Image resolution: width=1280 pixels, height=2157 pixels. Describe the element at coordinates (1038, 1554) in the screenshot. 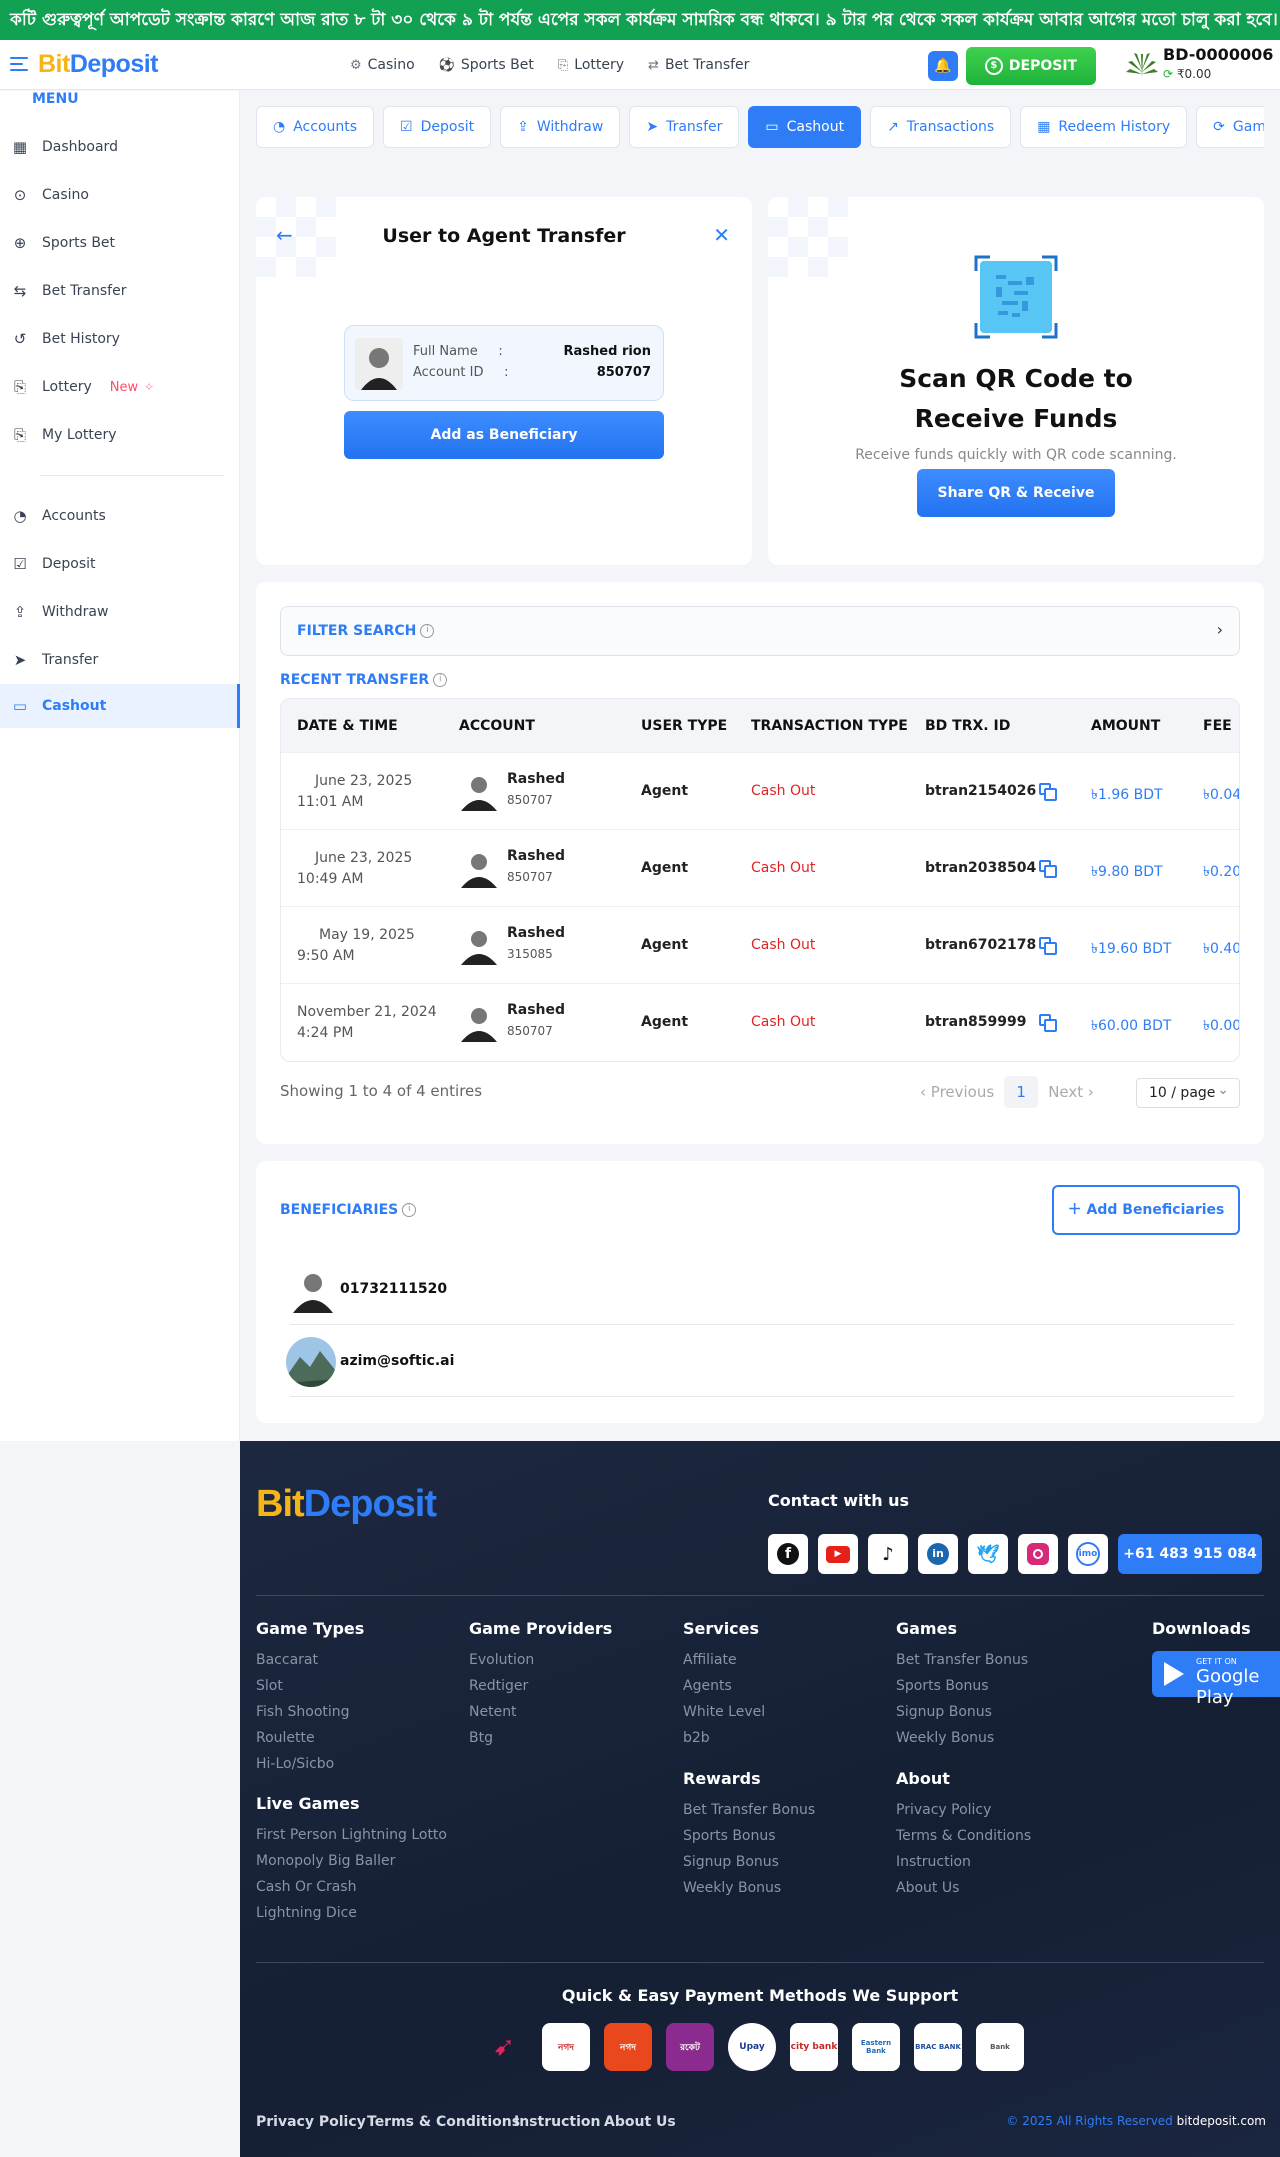

I see `instagram-icon` at that location.